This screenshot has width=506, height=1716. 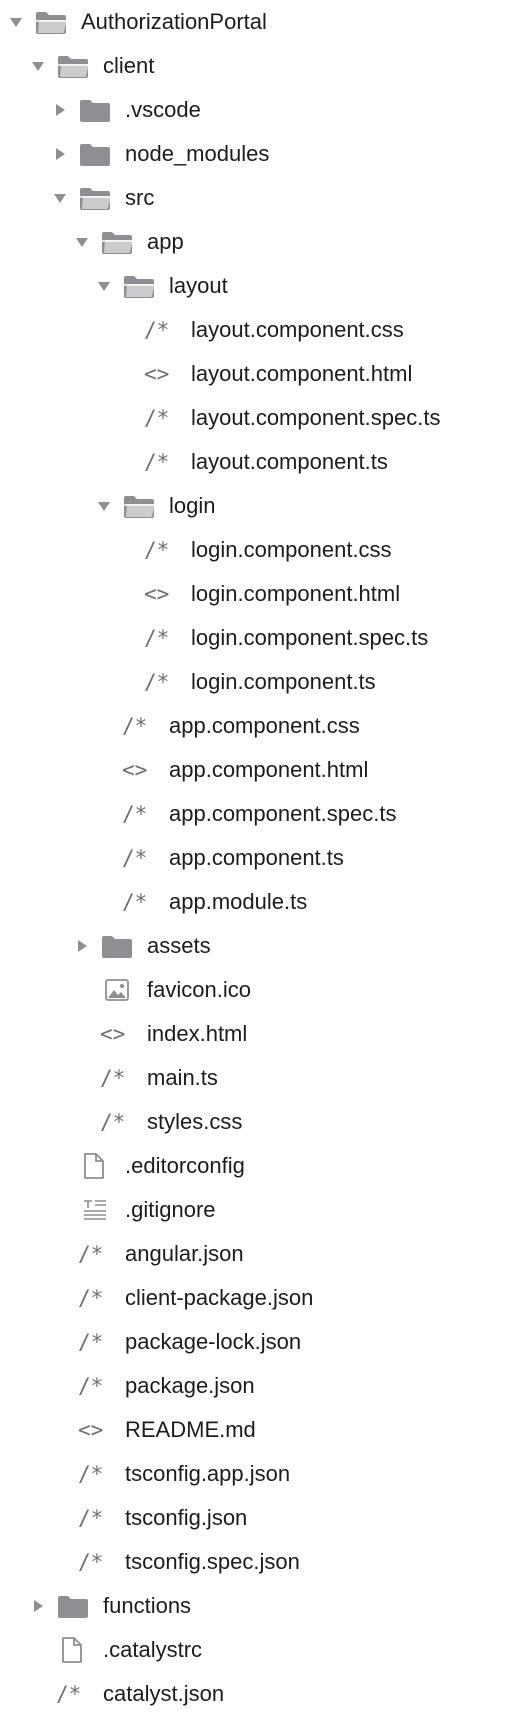 I want to click on tree-item-label: assets, so click(x=179, y=945).